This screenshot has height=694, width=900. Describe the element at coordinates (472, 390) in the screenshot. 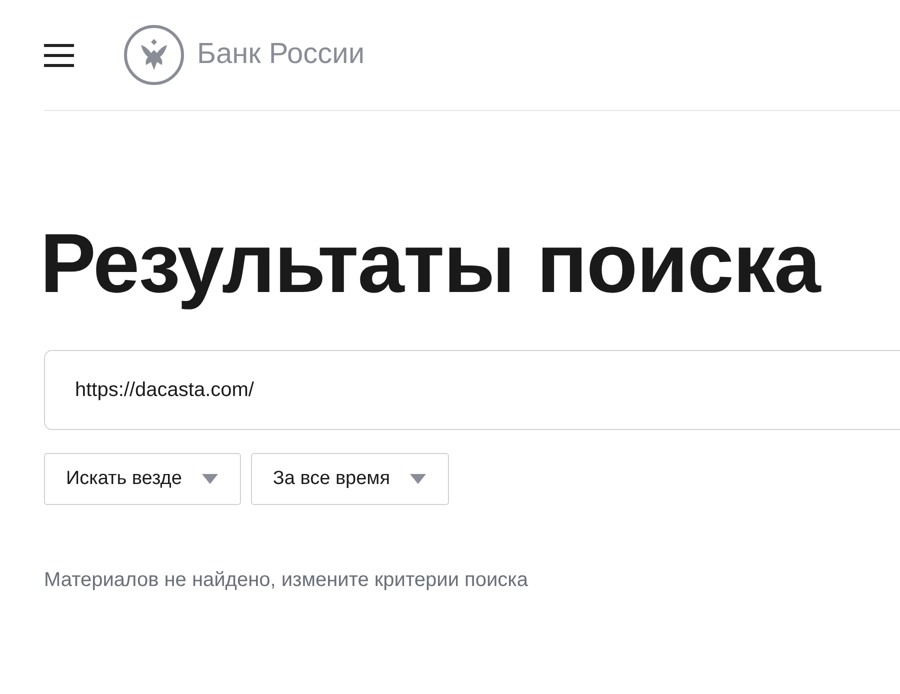

I see `search-field: https://dacasta.com/` at that location.